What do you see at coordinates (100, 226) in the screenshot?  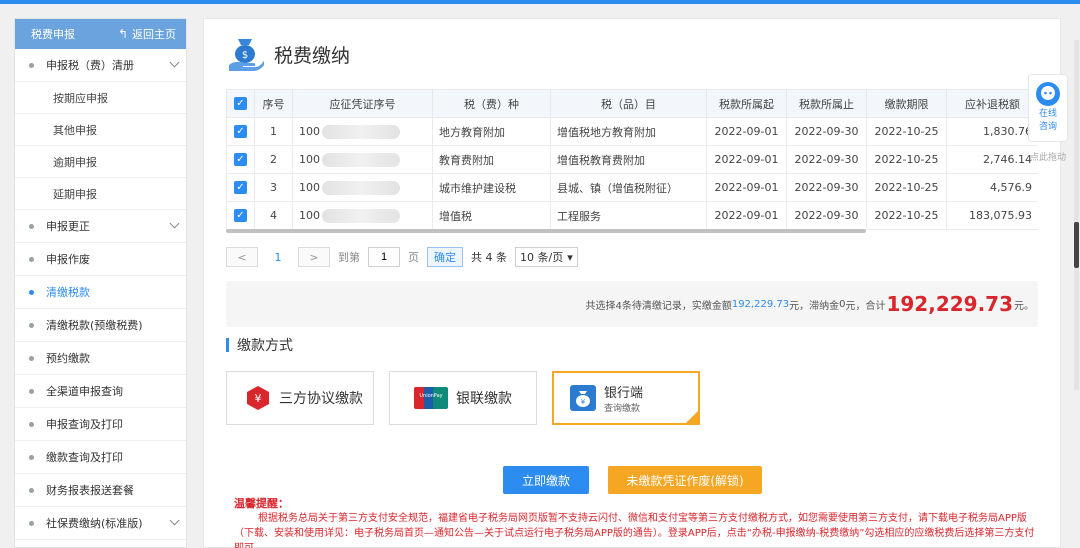 I see `sidebar-item: 申报更正` at bounding box center [100, 226].